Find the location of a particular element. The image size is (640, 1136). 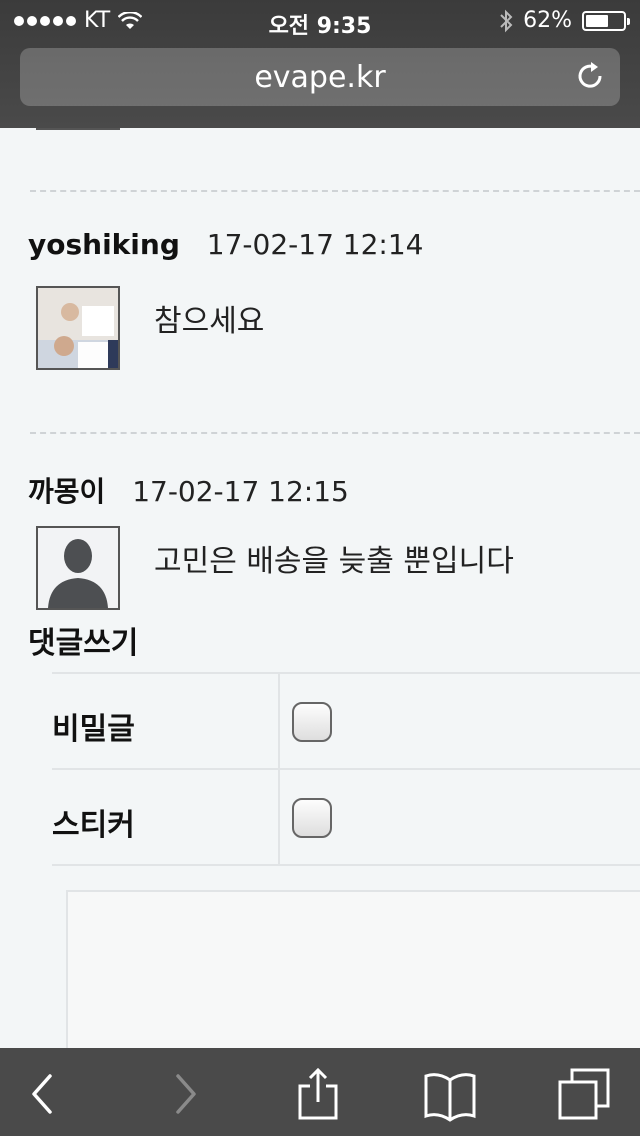

secret-label: 비밀글 is located at coordinates (93, 729).